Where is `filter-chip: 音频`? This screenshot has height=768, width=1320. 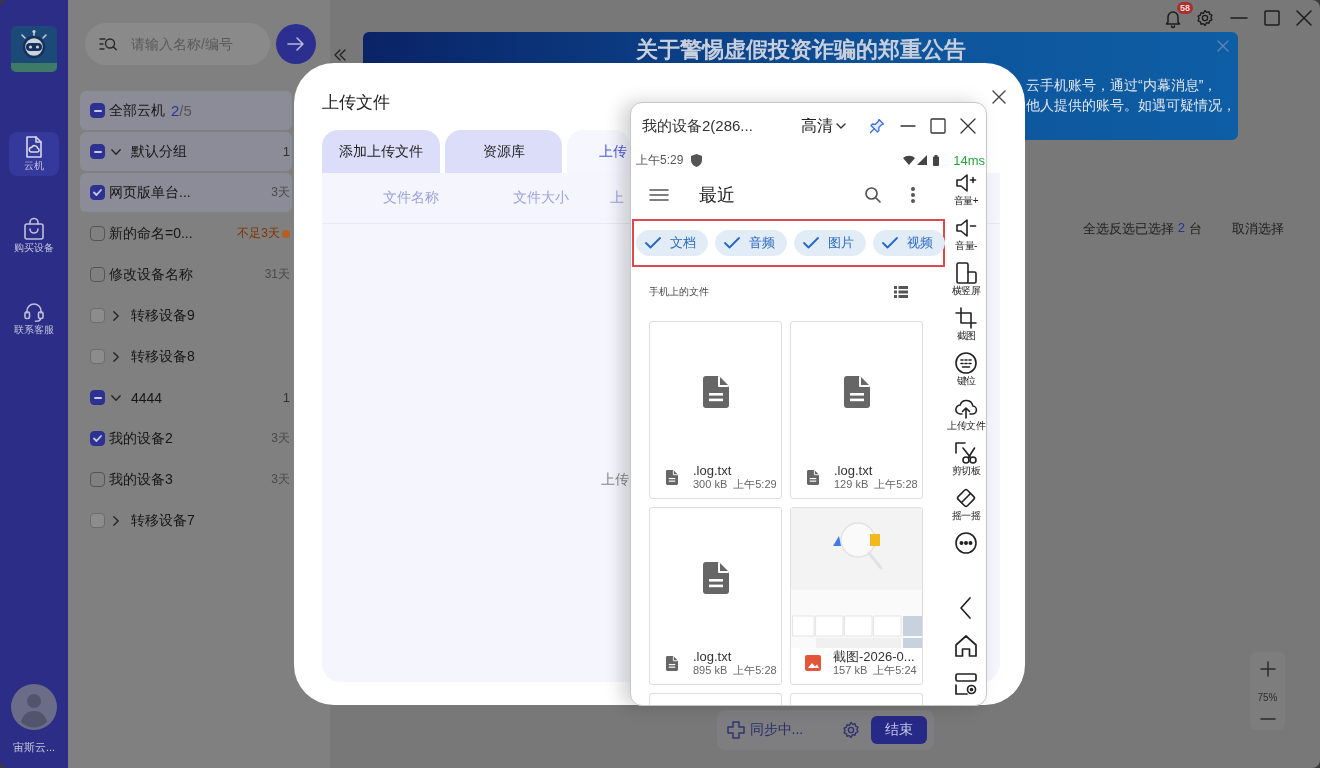 filter-chip: 音频 is located at coordinates (751, 243).